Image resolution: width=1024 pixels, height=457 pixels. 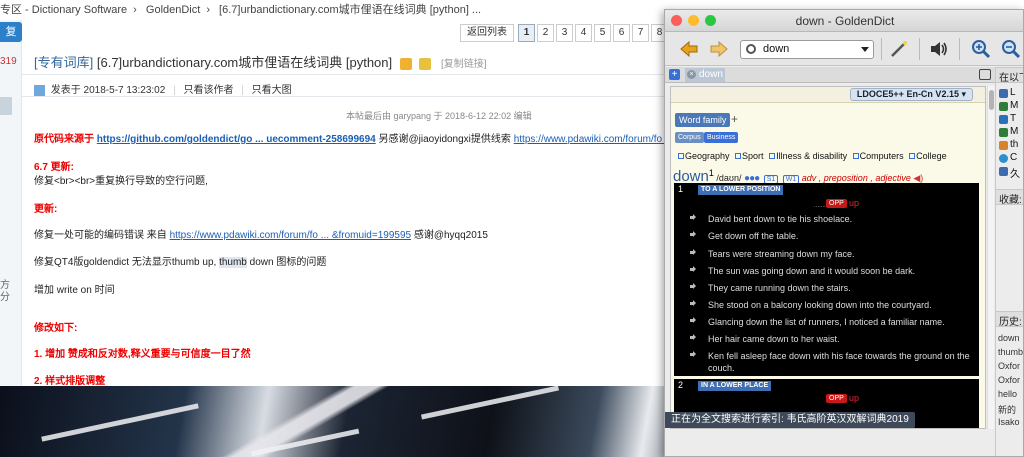 What do you see at coordinates (564, 33) in the screenshot?
I see `page-link: 3` at bounding box center [564, 33].